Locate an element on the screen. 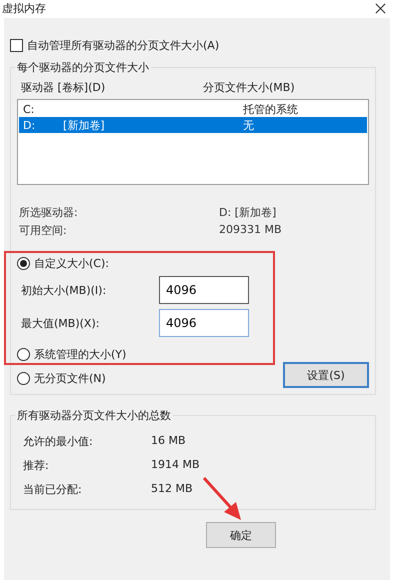 The height and width of the screenshot is (580, 400). window-title: 虚拟内存 is located at coordinates (24, 8).